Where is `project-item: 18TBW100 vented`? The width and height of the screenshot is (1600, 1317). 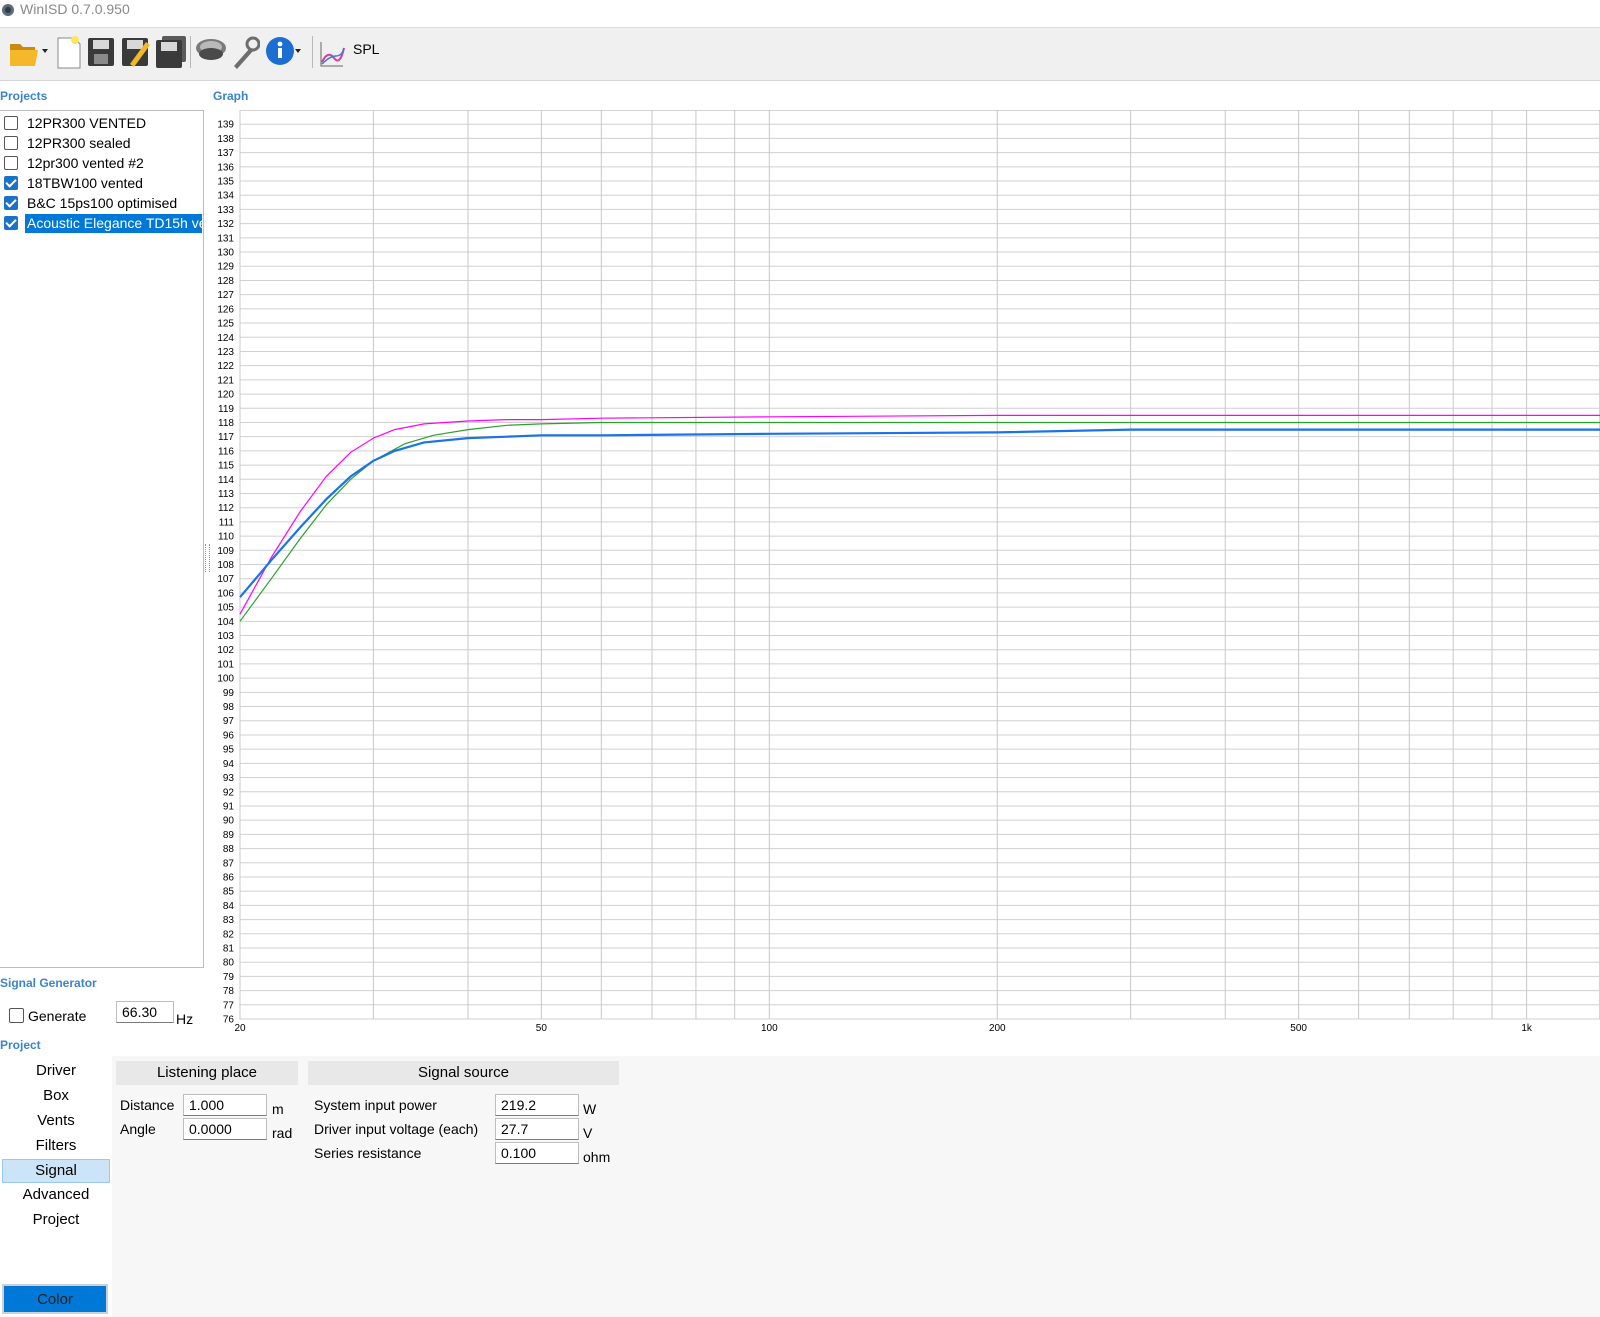
project-item: 18TBW100 vented is located at coordinates (101, 183).